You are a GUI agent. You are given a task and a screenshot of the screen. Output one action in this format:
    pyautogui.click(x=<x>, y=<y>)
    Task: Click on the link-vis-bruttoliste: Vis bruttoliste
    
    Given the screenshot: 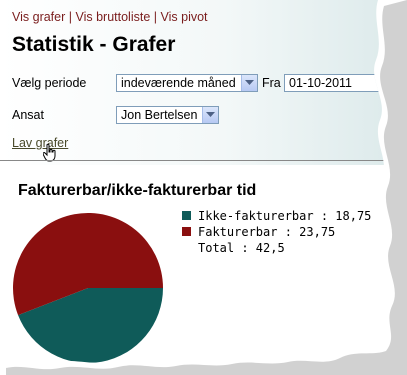 What is the action you would take?
    pyautogui.click(x=112, y=17)
    